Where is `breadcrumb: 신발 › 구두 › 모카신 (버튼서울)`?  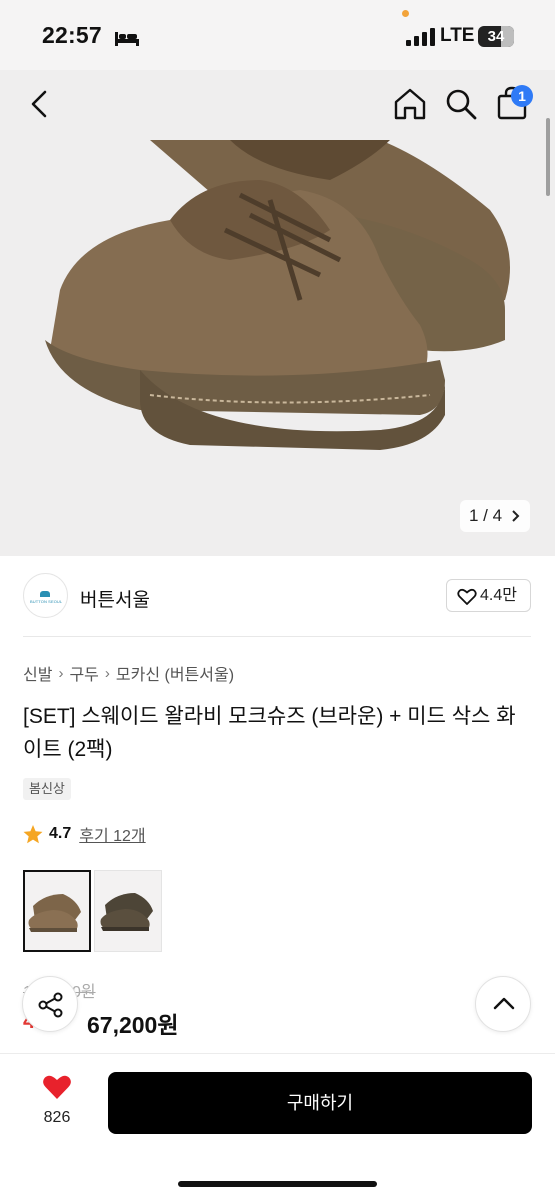
breadcrumb: 신발 › 구두 › 모카신 (버튼서울) is located at coordinates (128, 673).